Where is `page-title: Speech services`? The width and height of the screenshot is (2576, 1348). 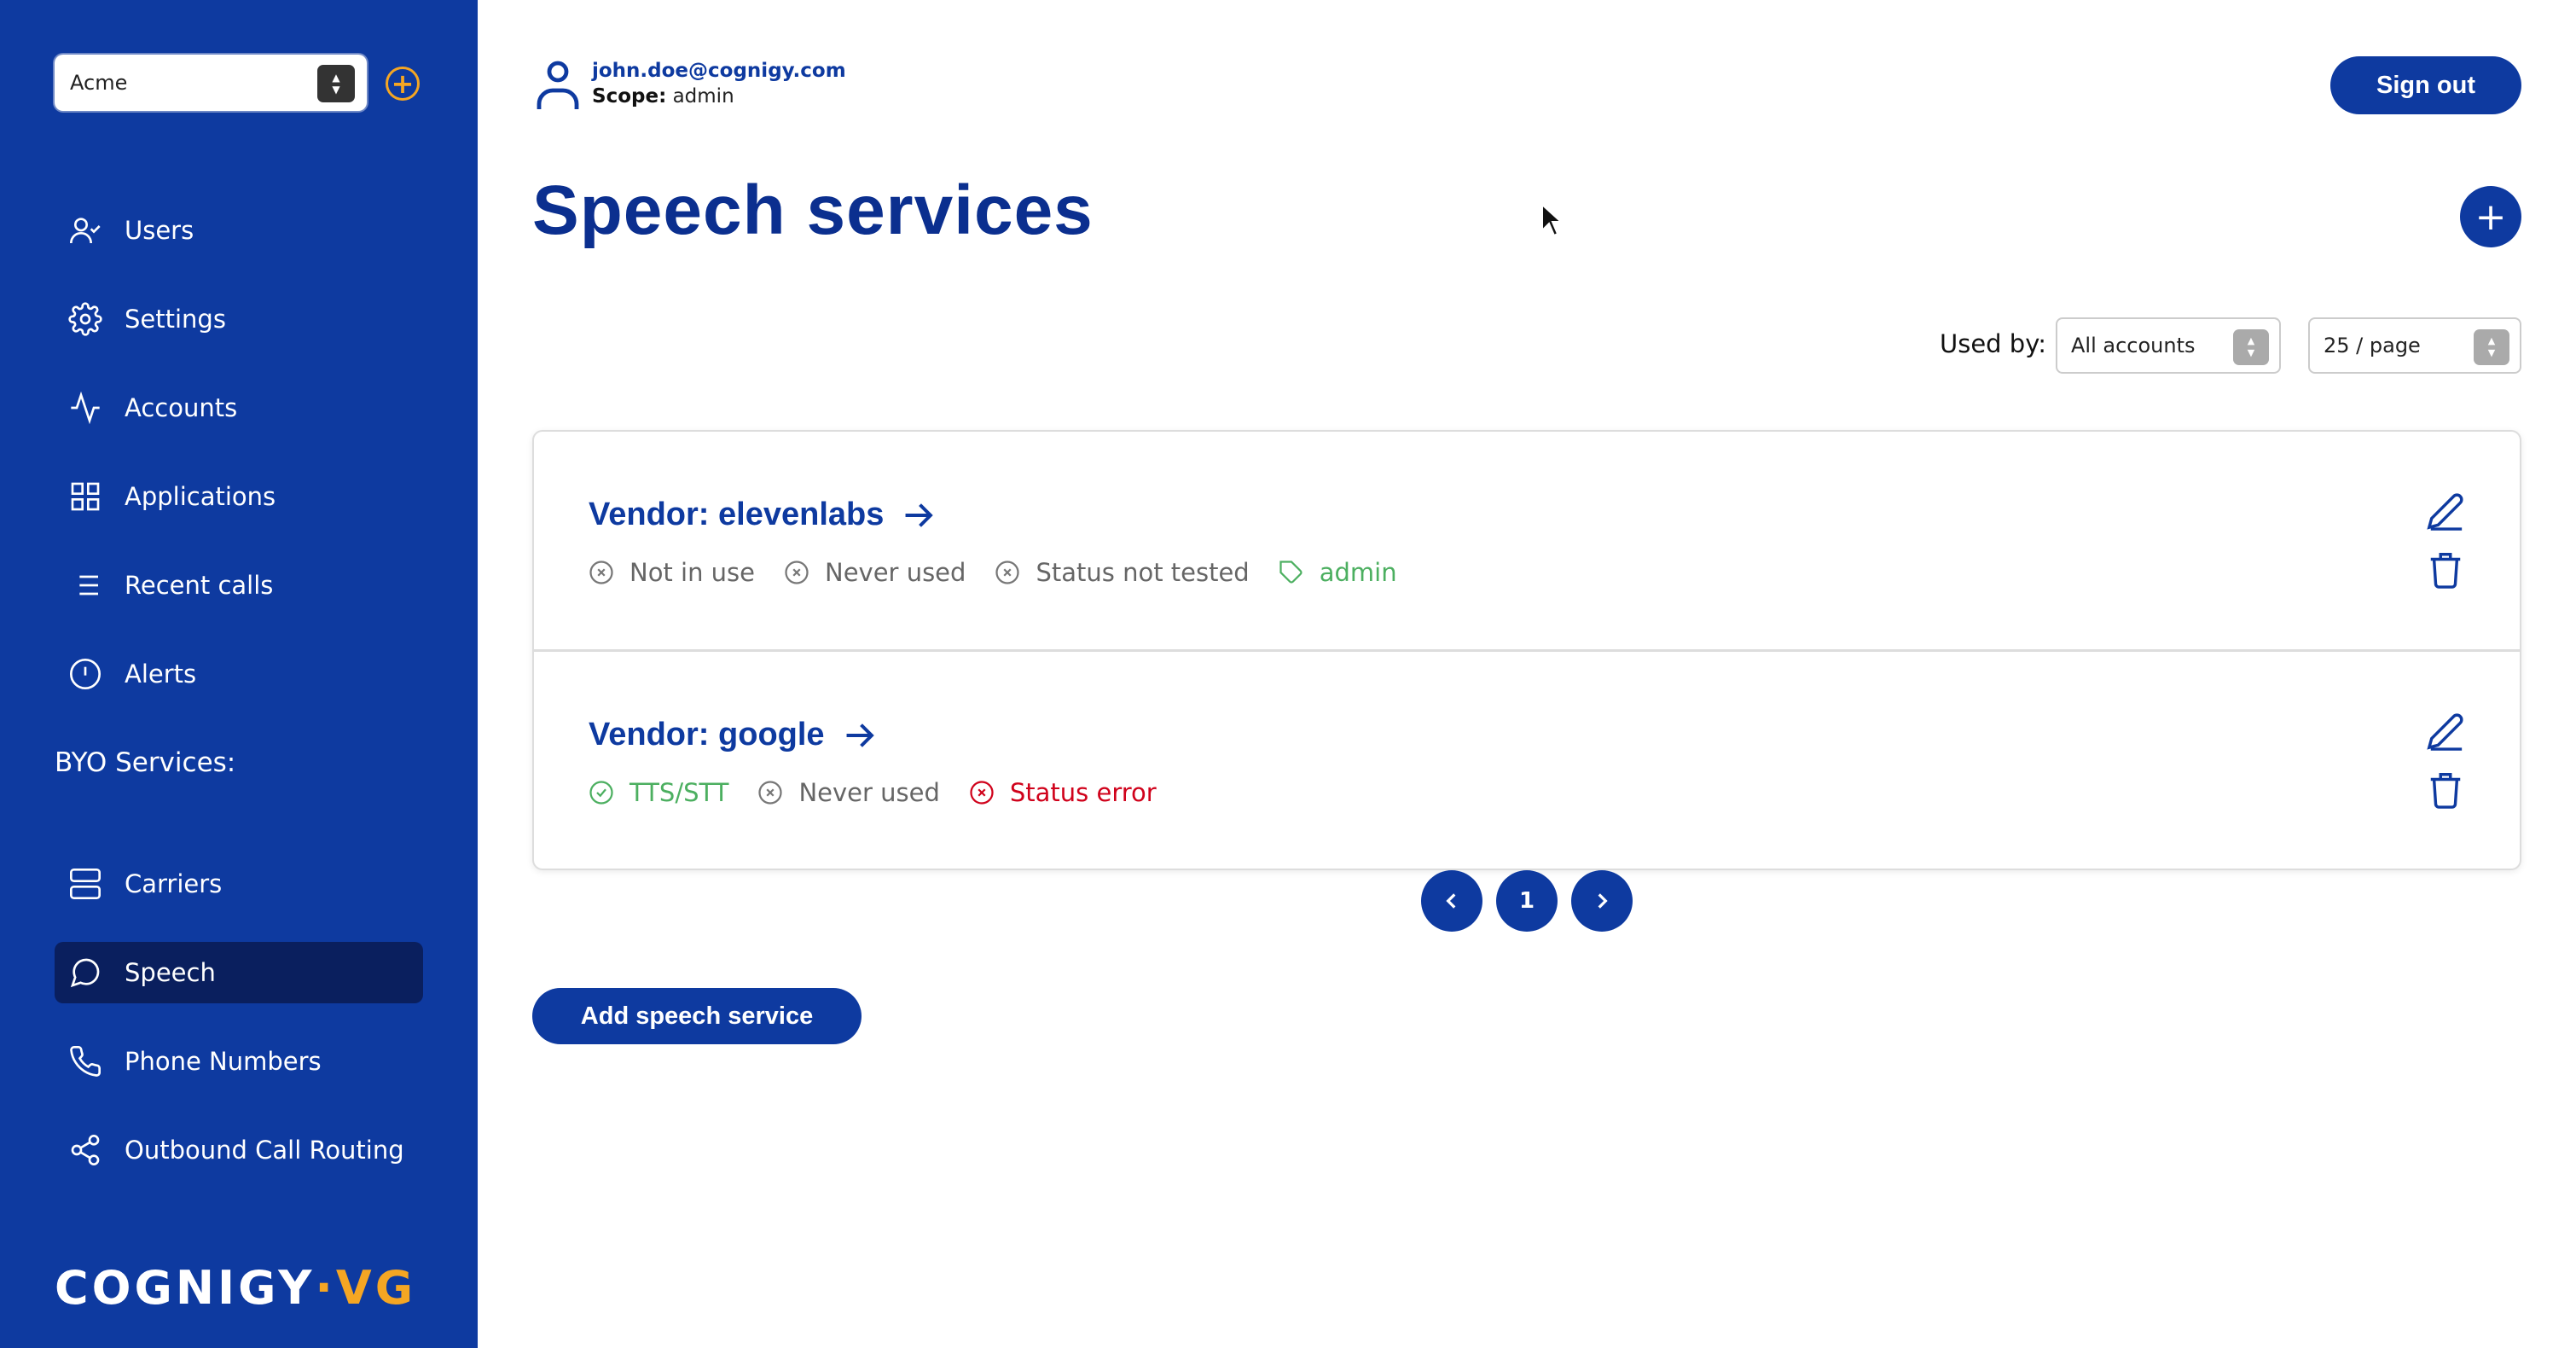 page-title: Speech services is located at coordinates (813, 210).